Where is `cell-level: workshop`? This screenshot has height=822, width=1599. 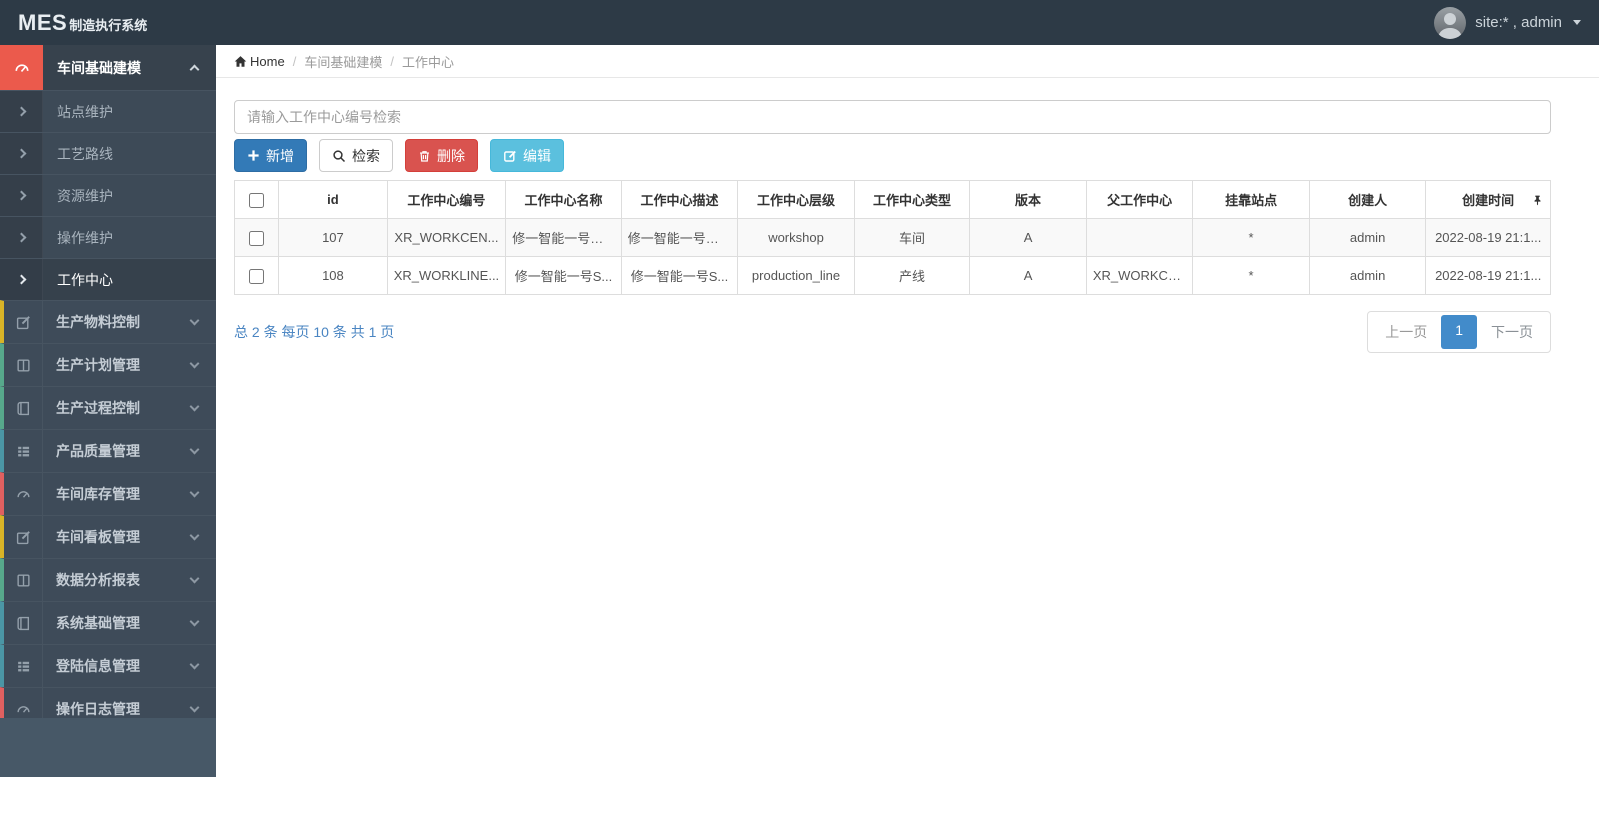 cell-level: workshop is located at coordinates (796, 237).